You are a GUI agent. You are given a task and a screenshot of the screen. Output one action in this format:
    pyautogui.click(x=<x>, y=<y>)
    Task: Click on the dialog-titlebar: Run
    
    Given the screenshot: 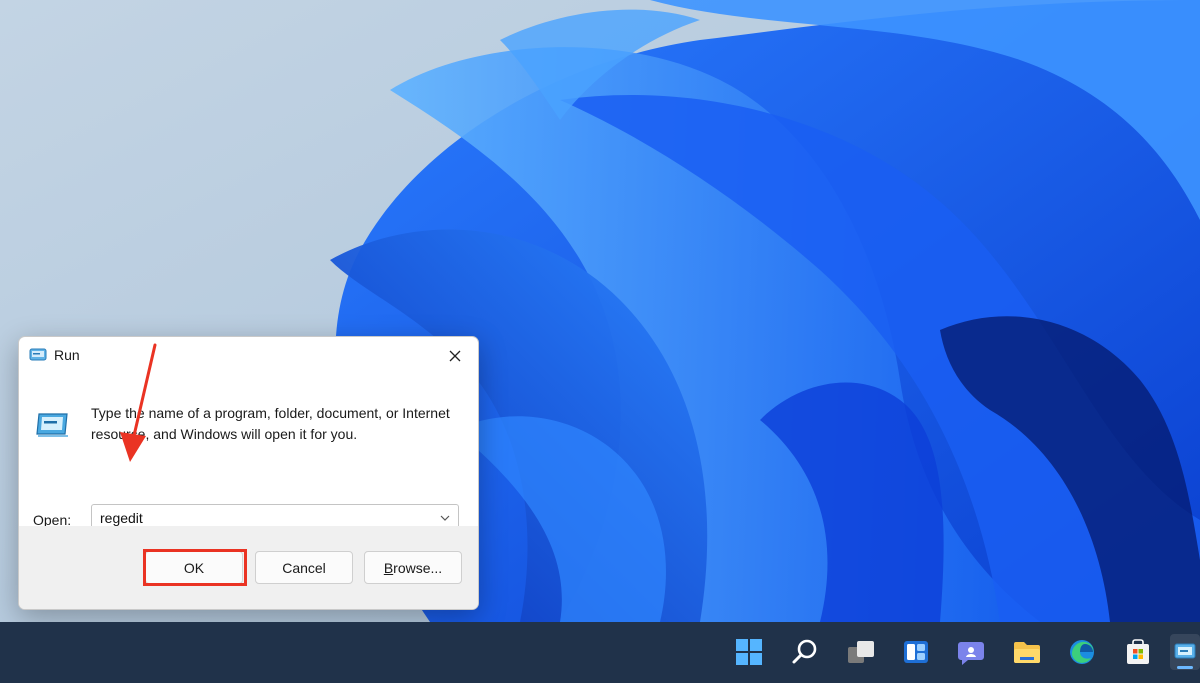 What is the action you would take?
    pyautogui.click(x=248, y=355)
    